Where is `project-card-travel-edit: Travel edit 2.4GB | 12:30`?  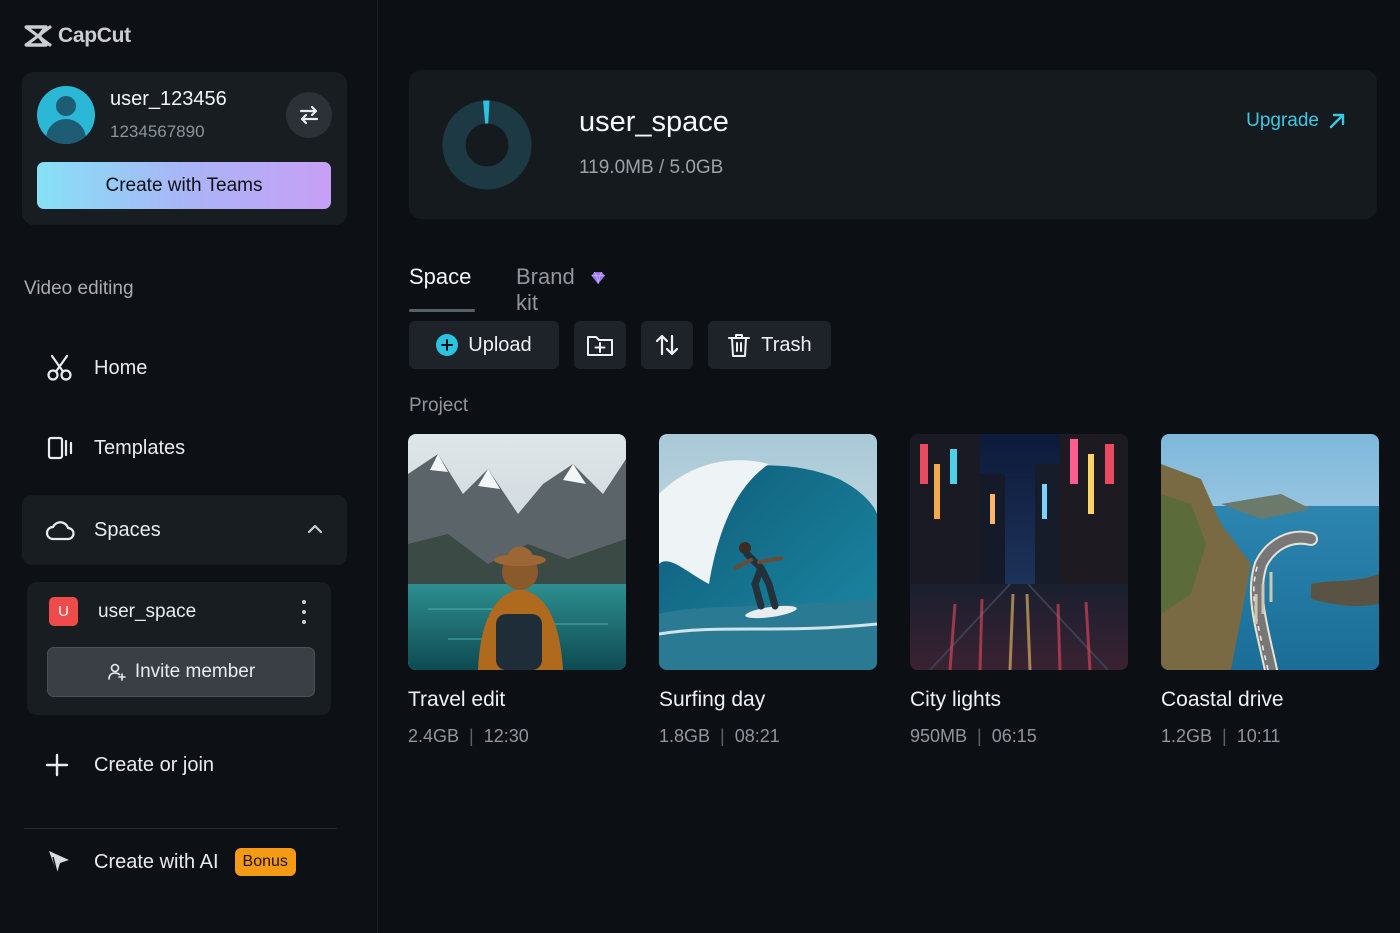
project-card-travel-edit: Travel edit 2.4GB | 12:30 is located at coordinates (517, 590).